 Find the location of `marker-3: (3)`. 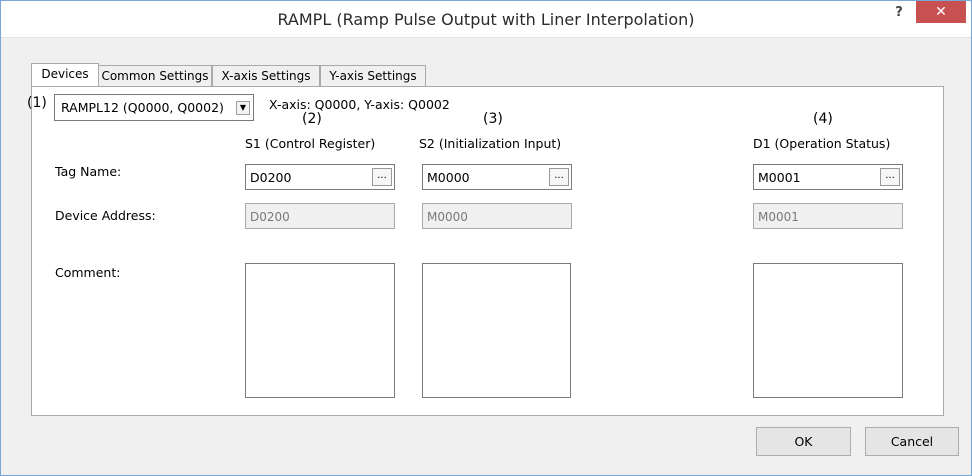

marker-3: (3) is located at coordinates (493, 119).